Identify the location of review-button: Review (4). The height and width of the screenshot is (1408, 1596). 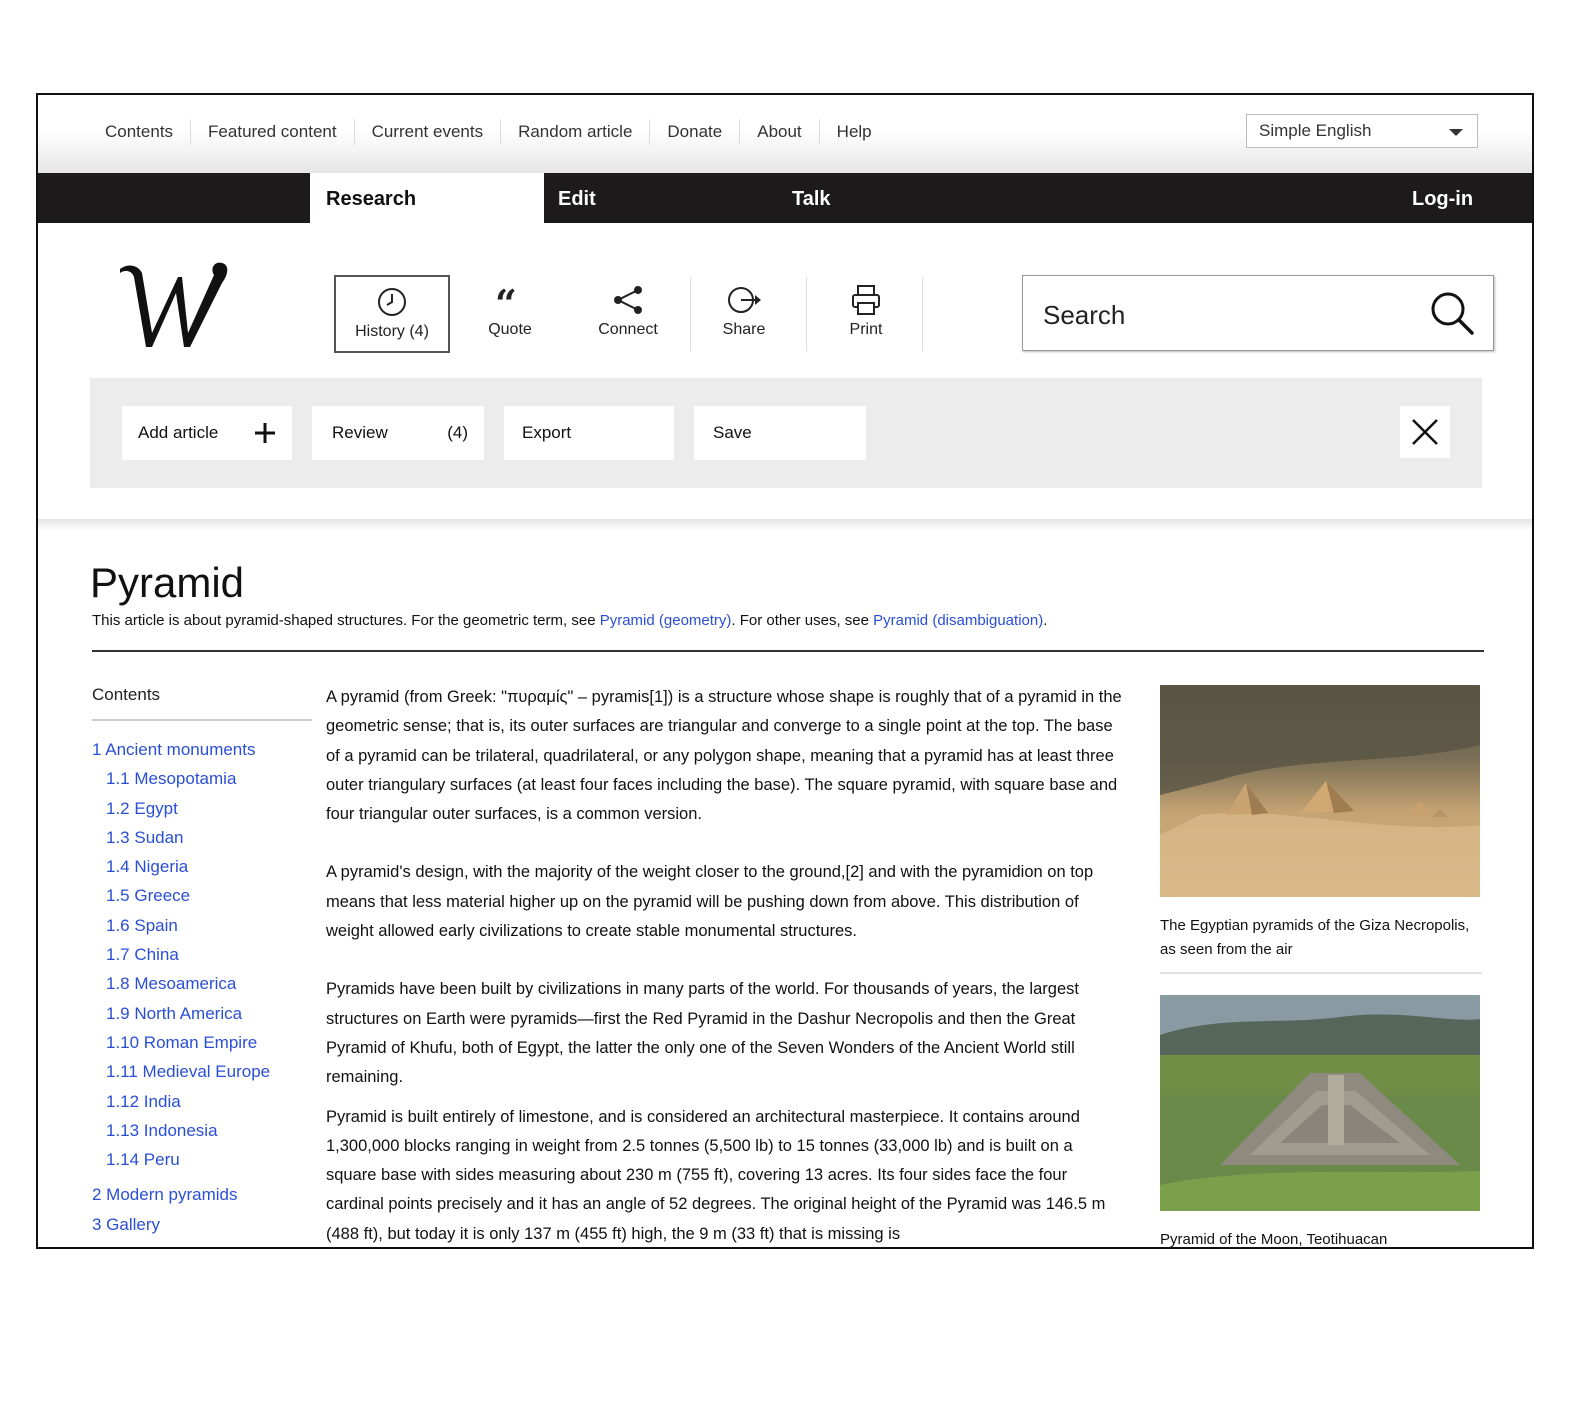
(398, 433).